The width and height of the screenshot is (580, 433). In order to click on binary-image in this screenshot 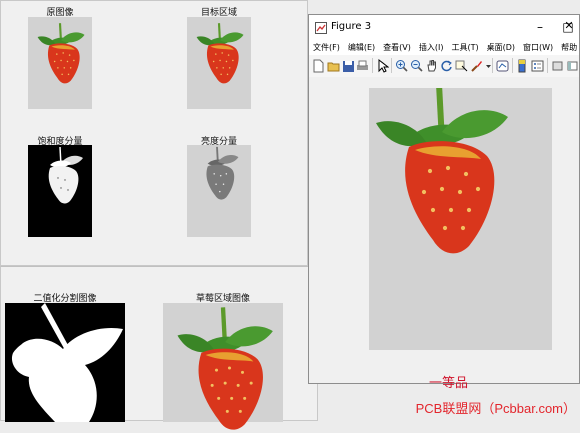, I will do `click(67, 362)`.